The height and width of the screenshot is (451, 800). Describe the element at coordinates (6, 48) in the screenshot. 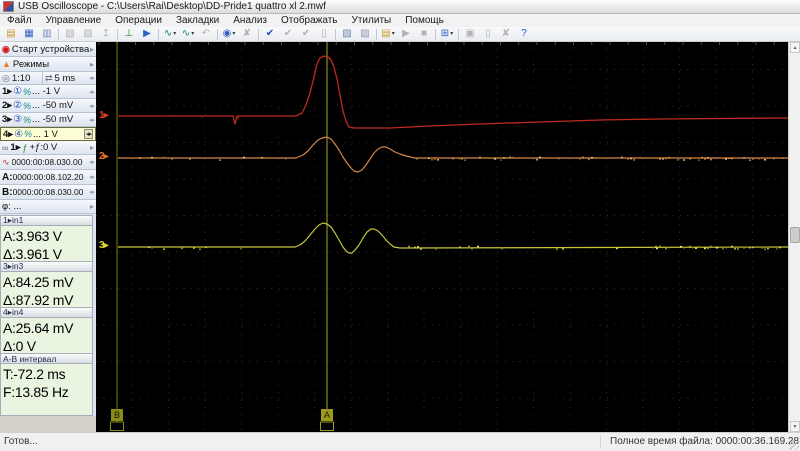

I see `power-icon: ◉` at that location.